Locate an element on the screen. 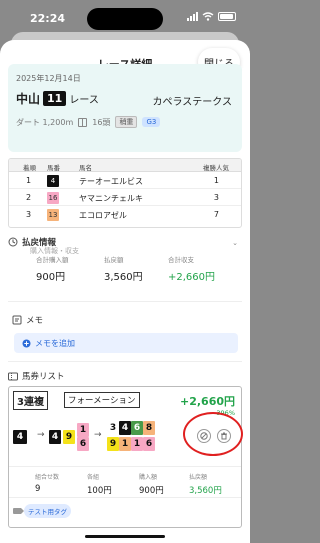 The height and width of the screenshot is (543, 320). row-name: ヤマニンチェルキ is located at coordinates (111, 198).